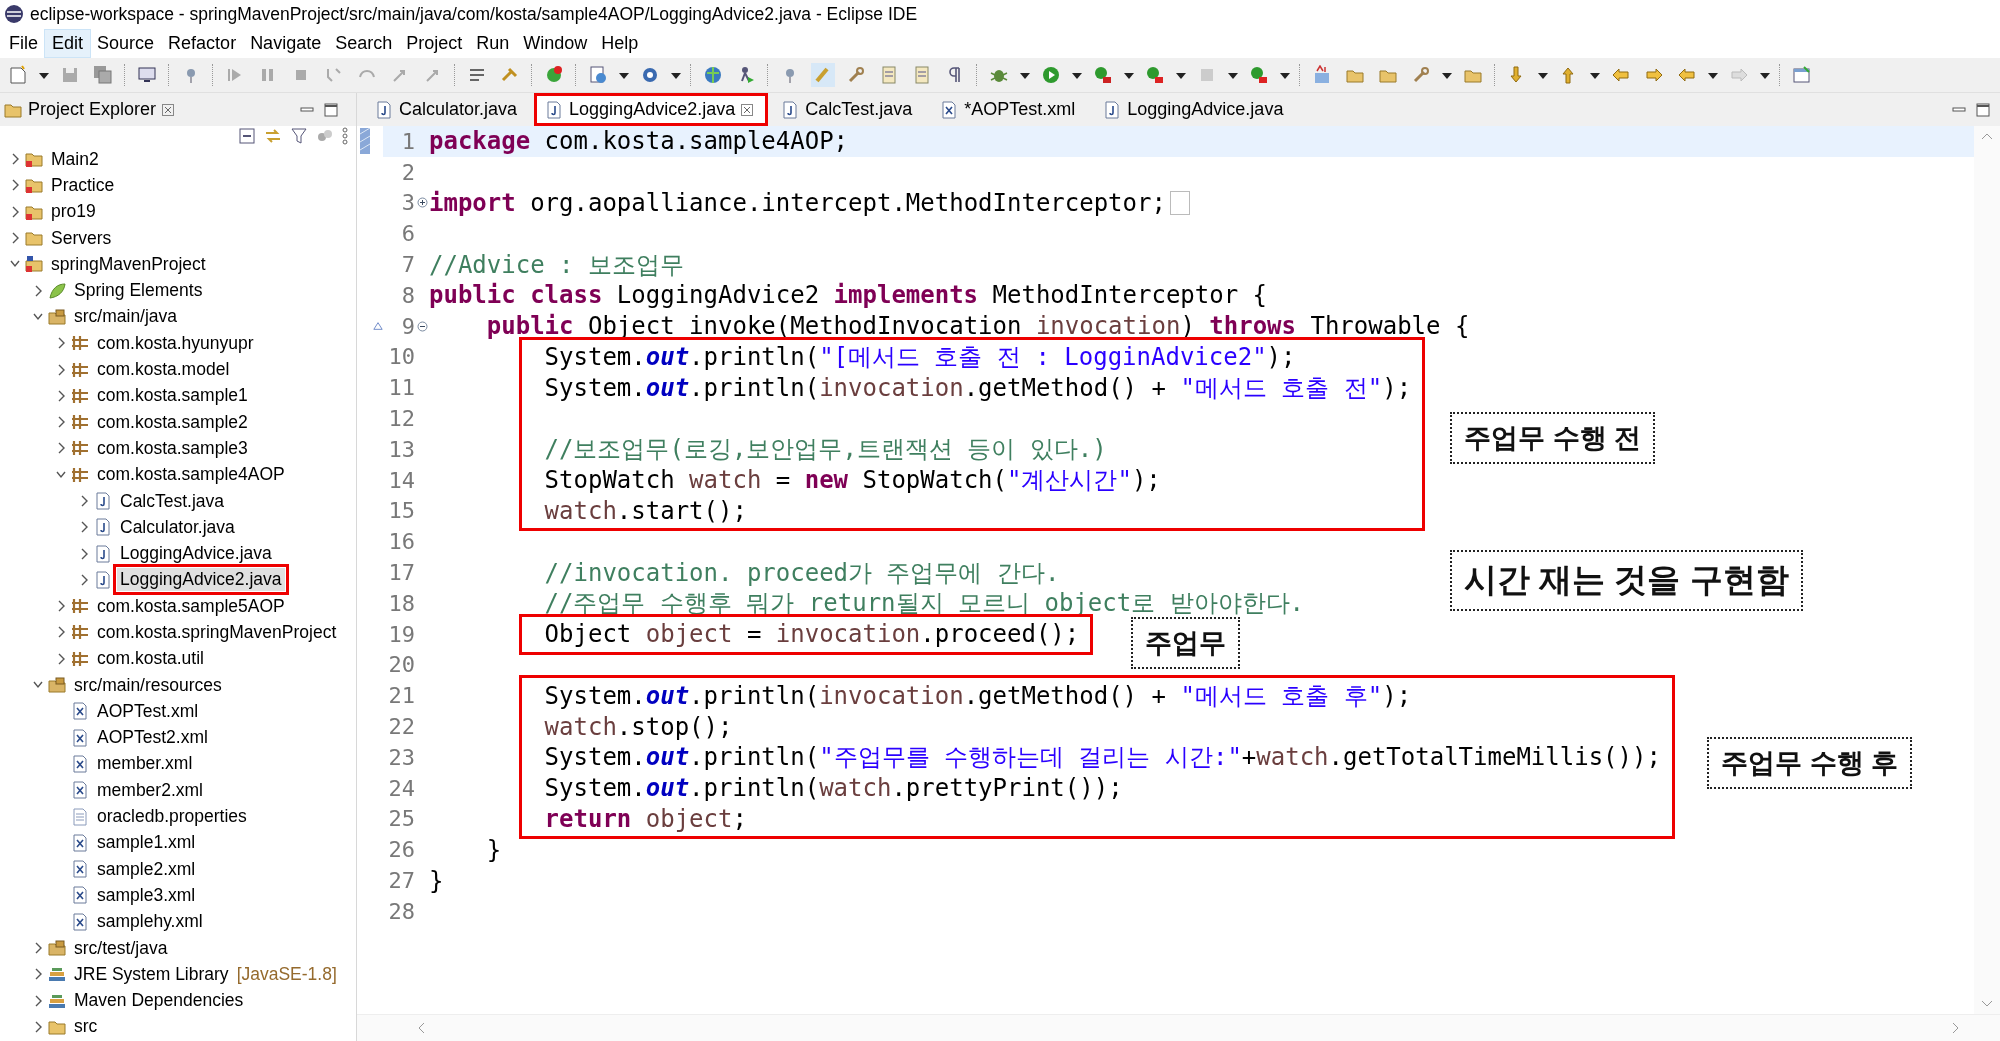 The height and width of the screenshot is (1041, 2000). Describe the element at coordinates (172, 448) in the screenshot. I see `tree-item: com.kosta.sample3` at that location.